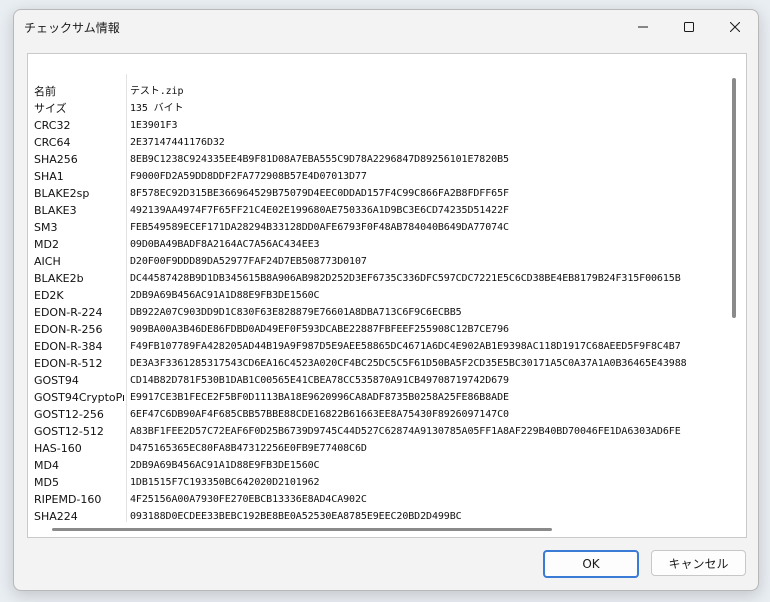  I want to click on minimize-button, so click(643, 27).